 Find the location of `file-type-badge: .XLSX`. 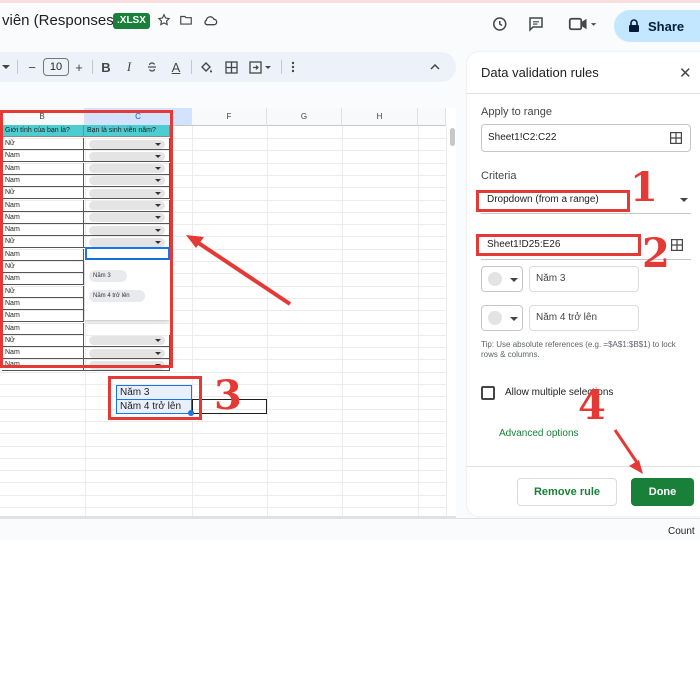

file-type-badge: .XLSX is located at coordinates (131, 21).